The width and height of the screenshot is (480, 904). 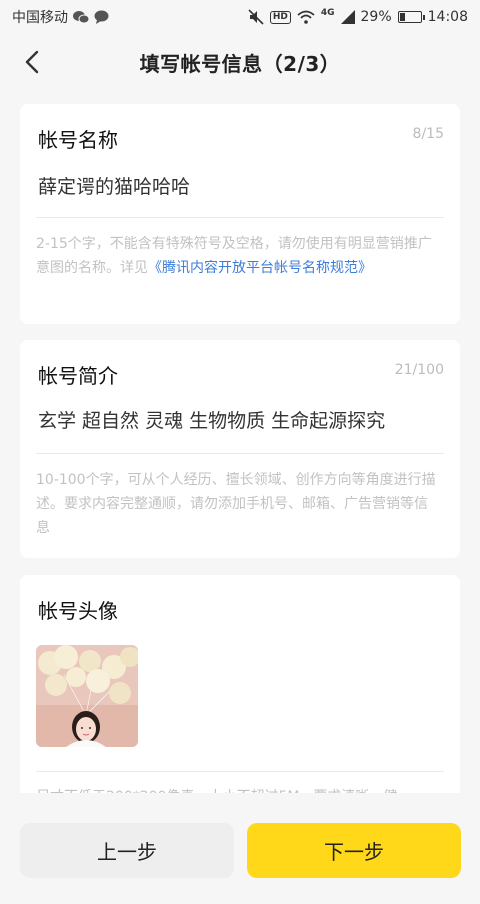 I want to click on mute-icon, so click(x=256, y=17).